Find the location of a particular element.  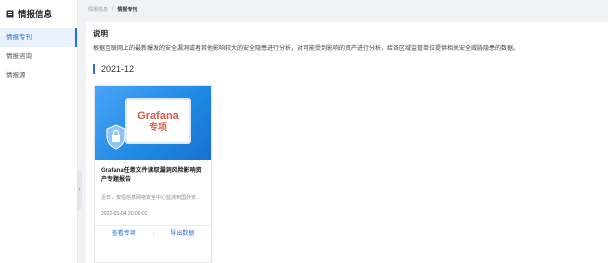

sidebar-item-source: 情报源 is located at coordinates (38, 75).